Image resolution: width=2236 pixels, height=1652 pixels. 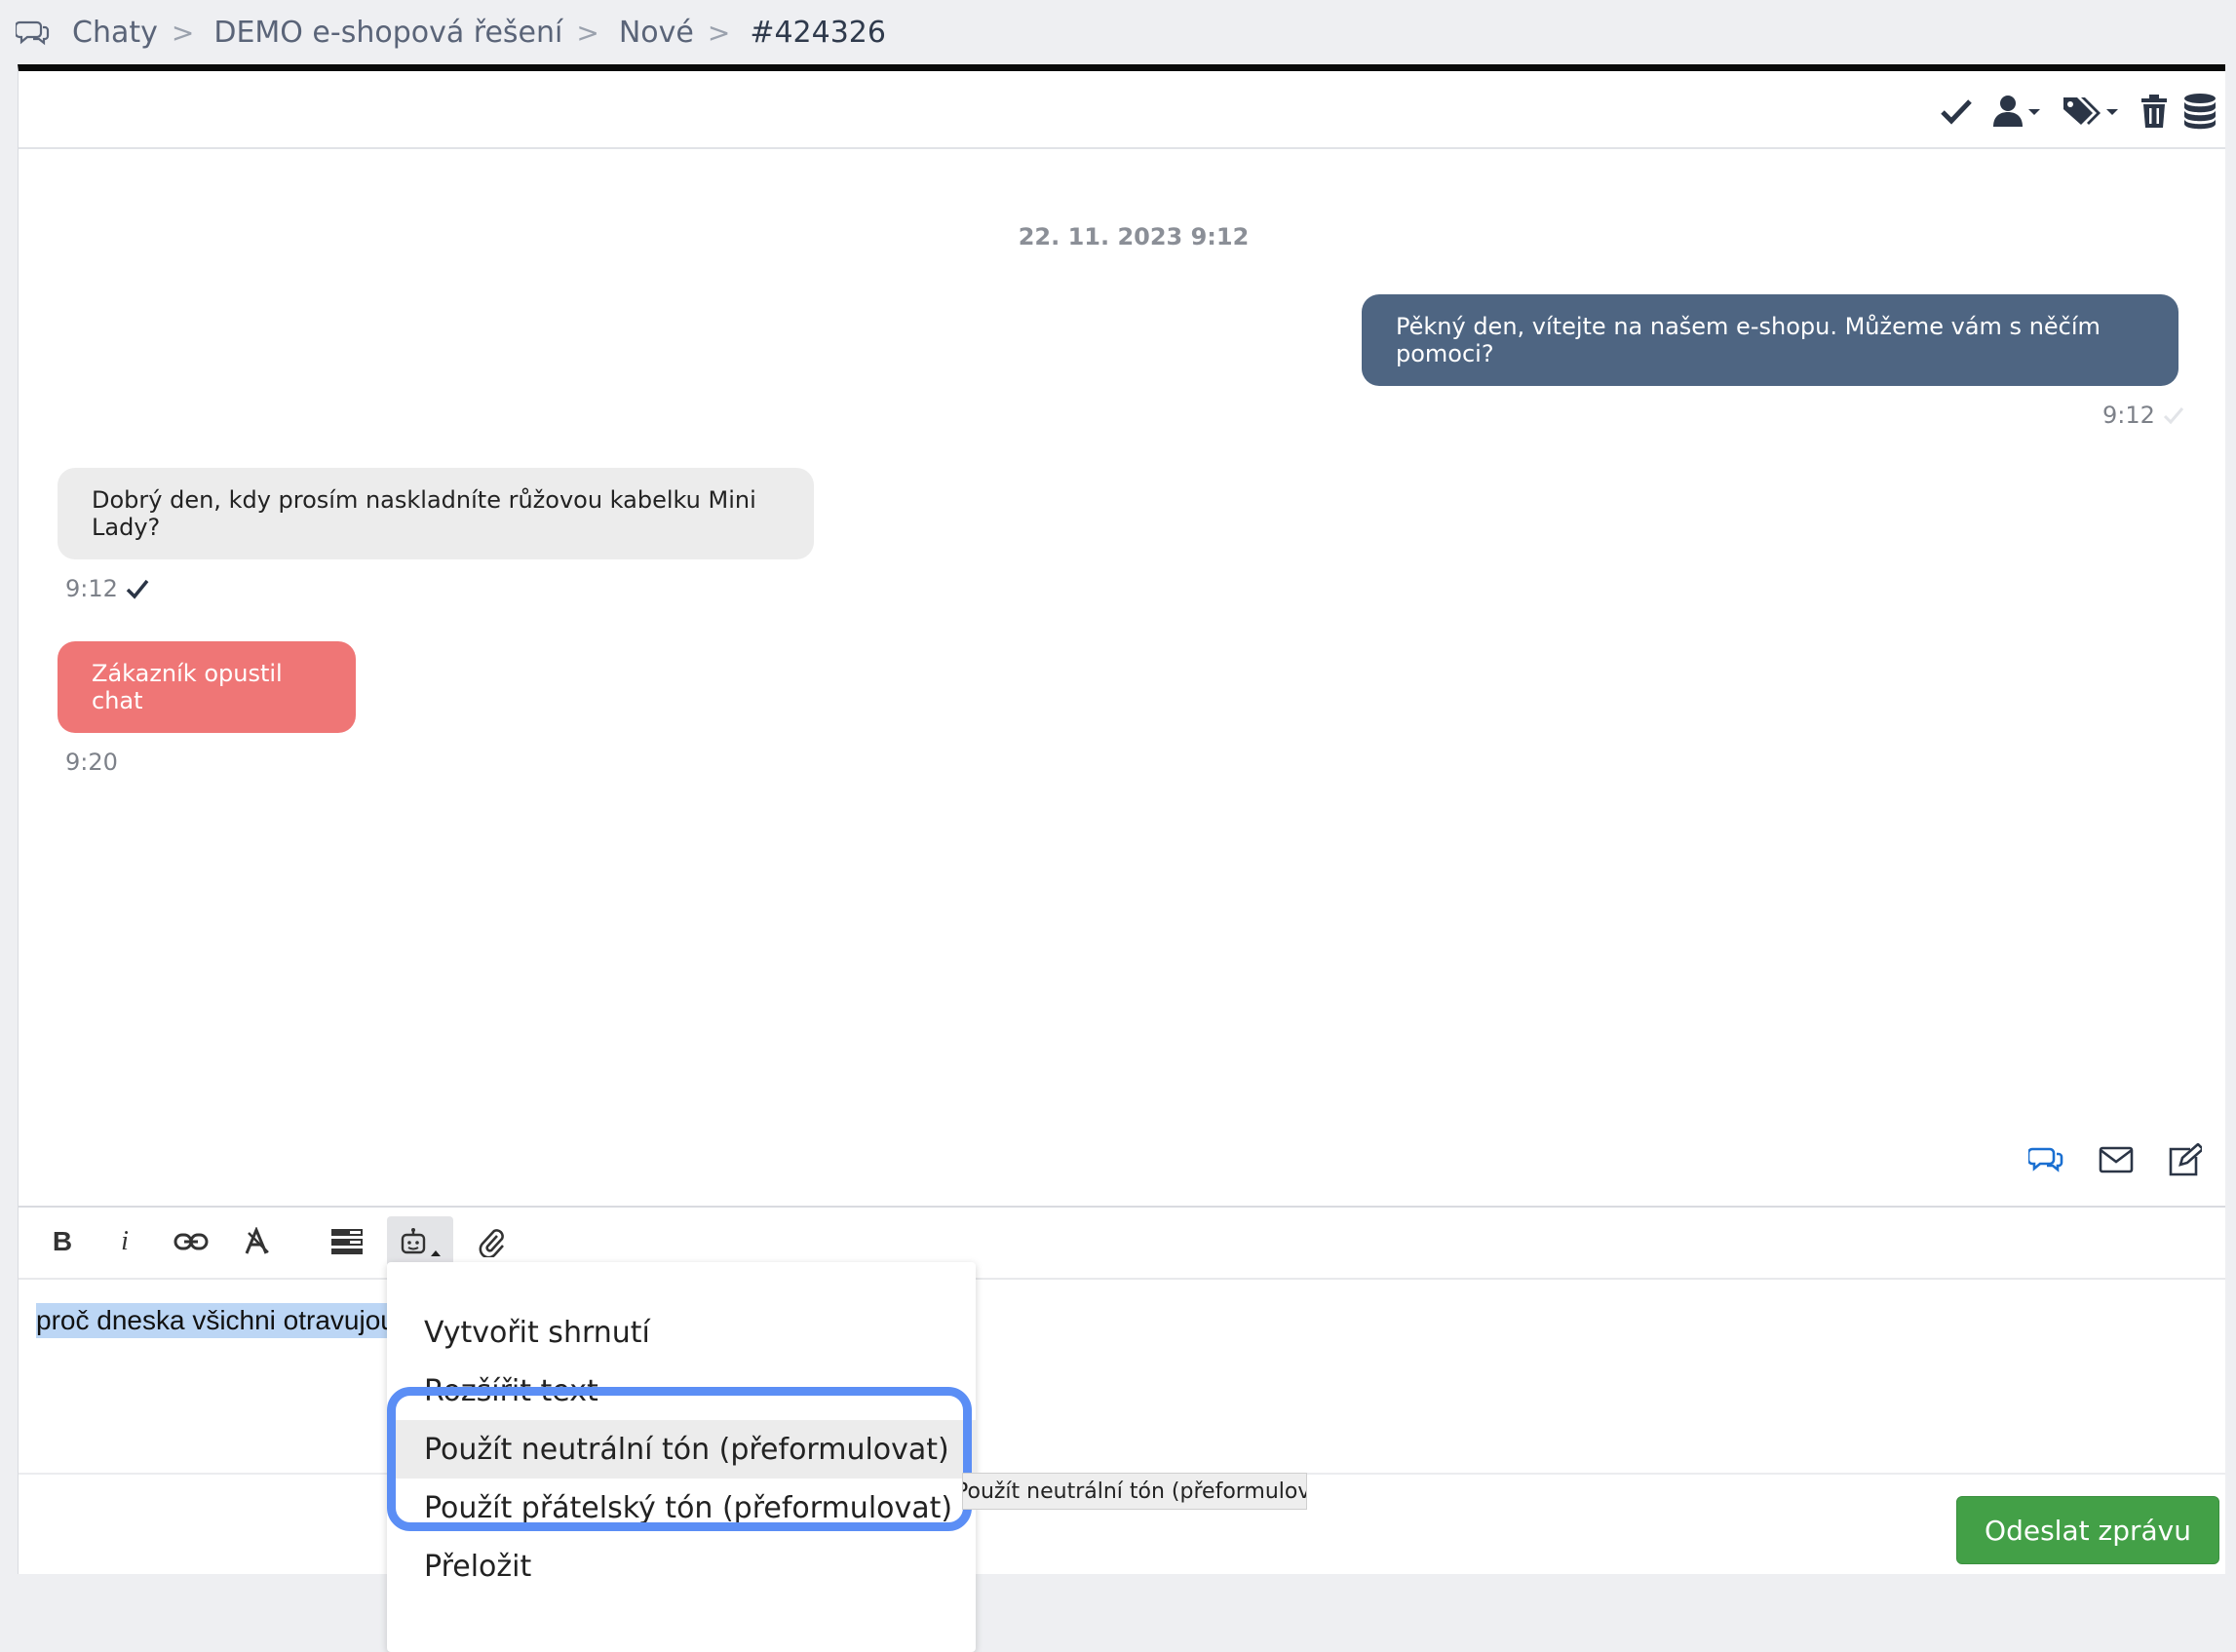 I want to click on reply-channel-switcher, so click(x=2115, y=1159).